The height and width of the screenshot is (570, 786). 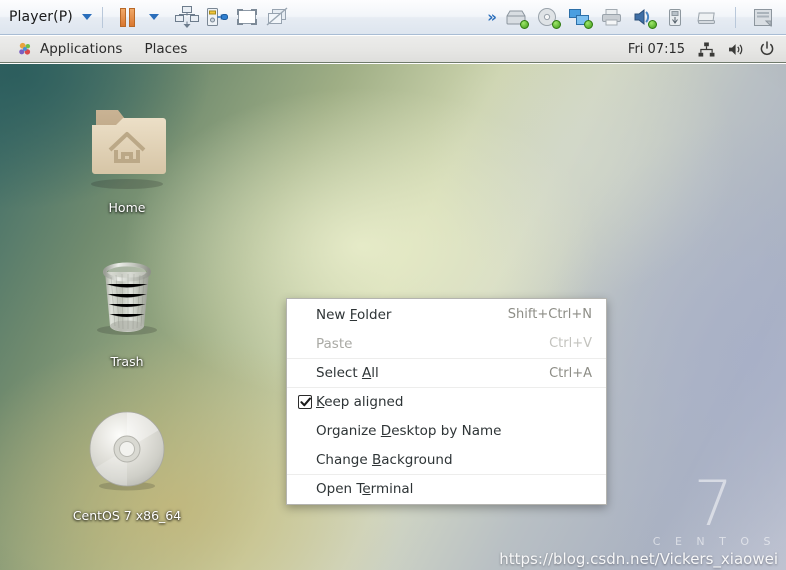 What do you see at coordinates (128, 149) in the screenshot?
I see `home-folder-icon` at bounding box center [128, 149].